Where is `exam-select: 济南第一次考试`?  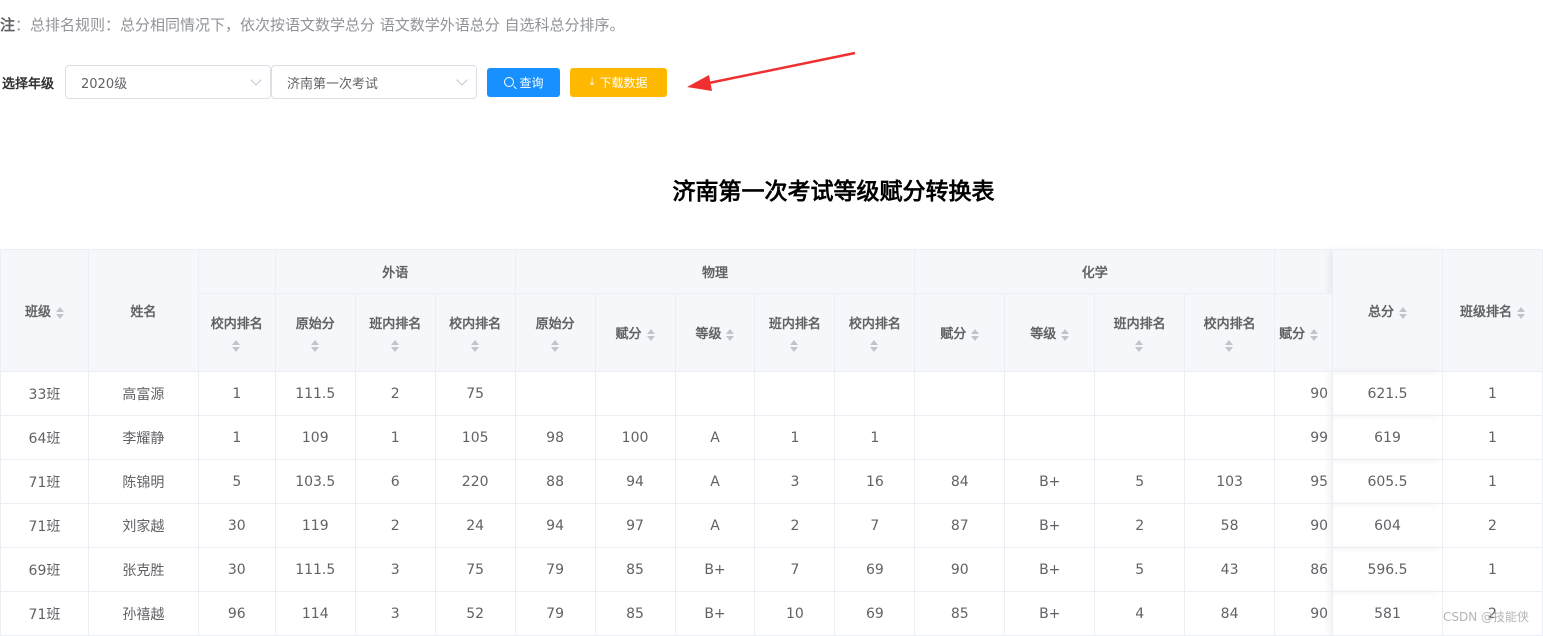 exam-select: 济南第一次考试 is located at coordinates (374, 82).